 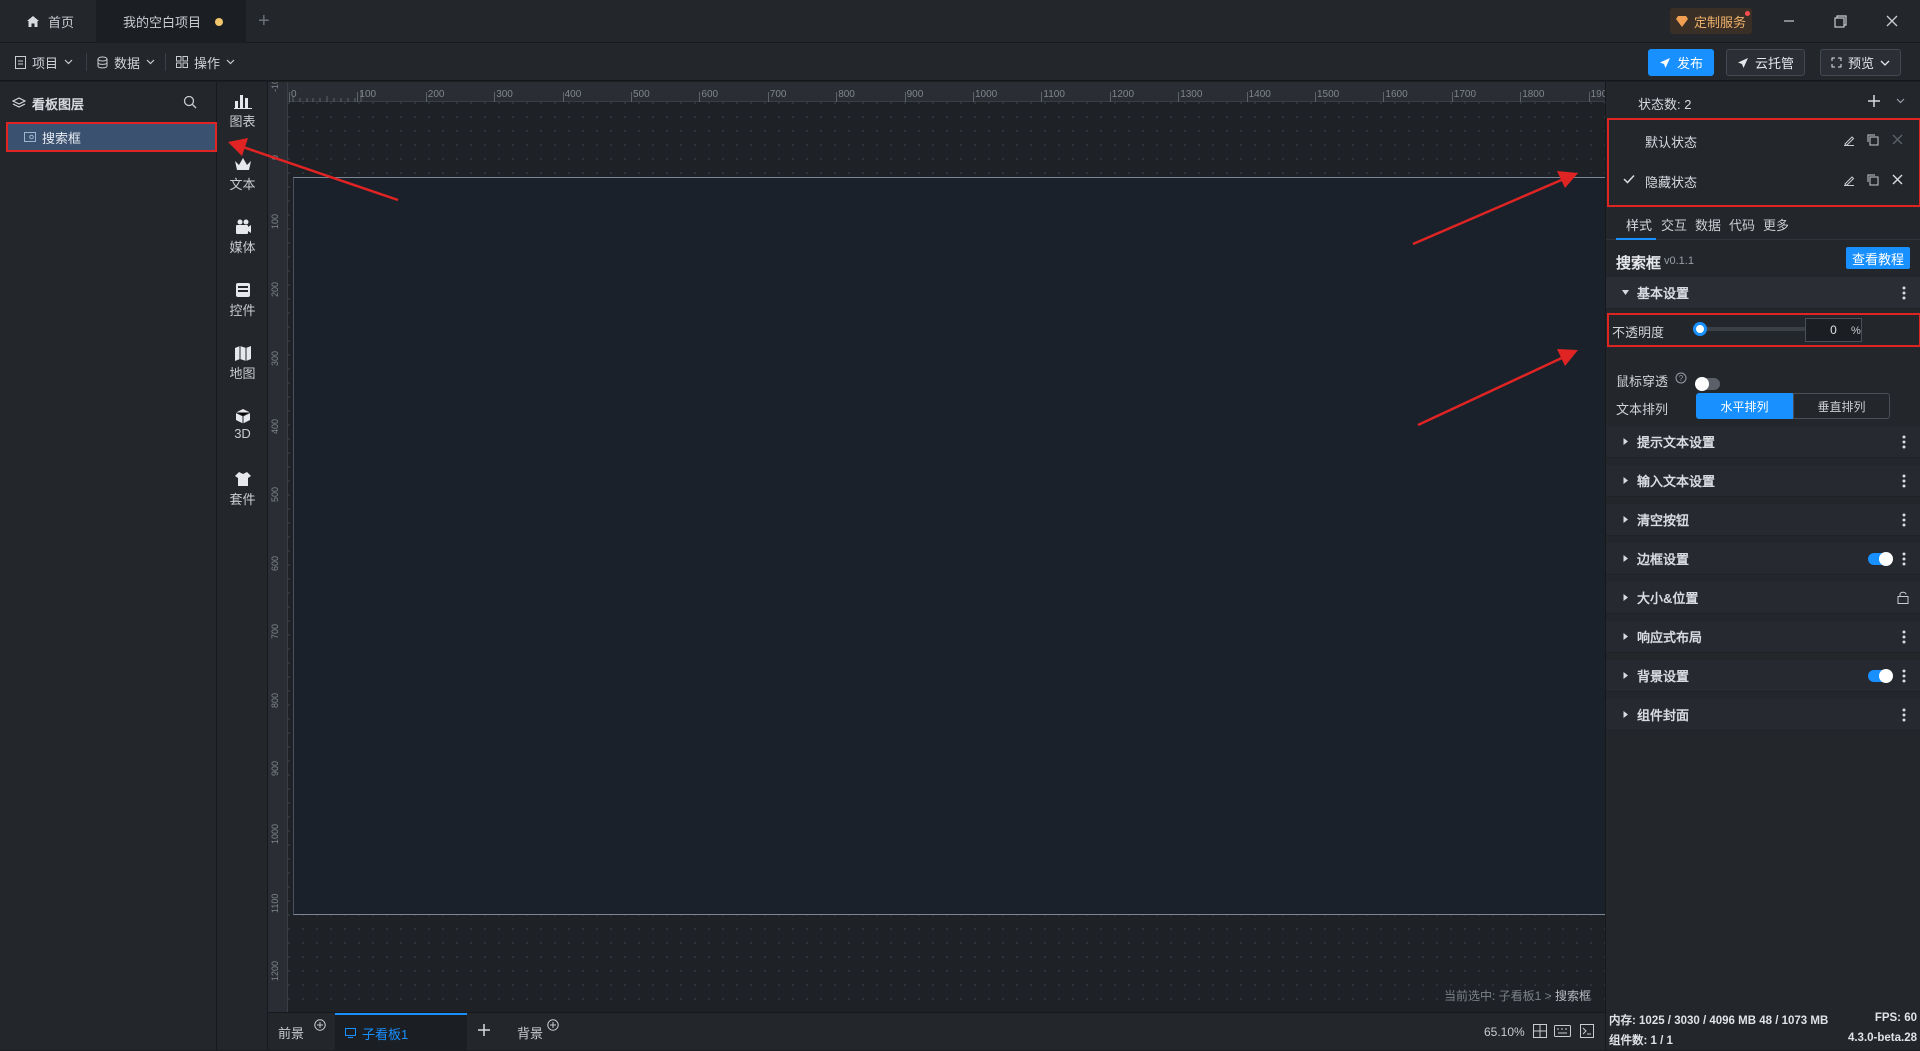 What do you see at coordinates (242, 430) in the screenshot?
I see `tool-3d: 3D` at bounding box center [242, 430].